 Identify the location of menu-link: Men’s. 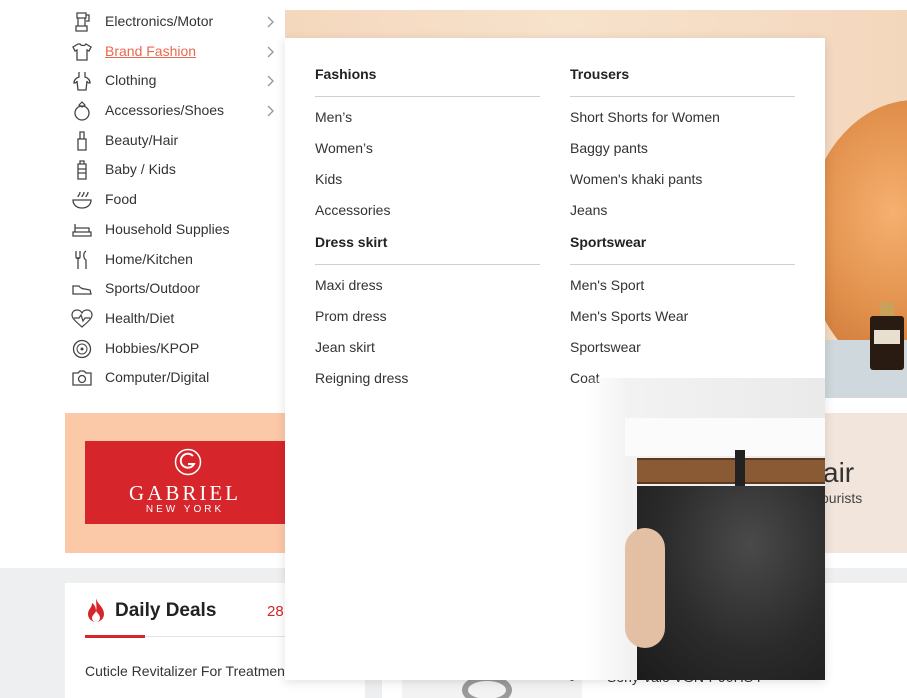
(427, 122).